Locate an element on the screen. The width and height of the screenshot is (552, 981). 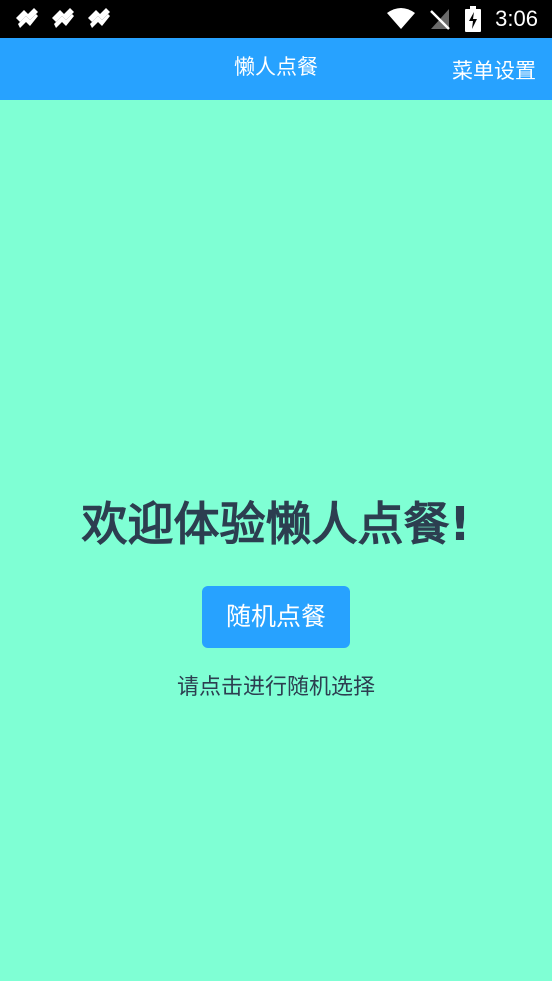
status-time: 3:06 is located at coordinates (516, 18).